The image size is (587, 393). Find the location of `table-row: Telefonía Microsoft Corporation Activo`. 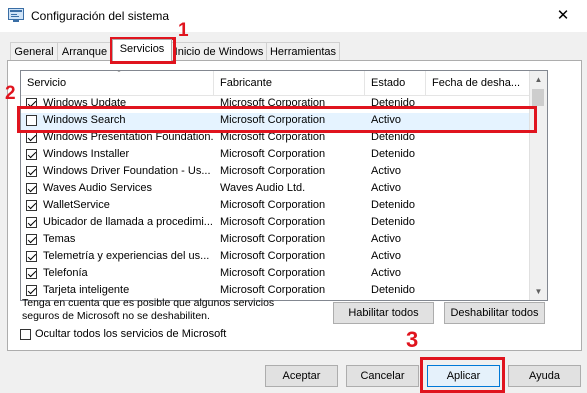

table-row: Telefonía Microsoft Corporation Activo is located at coordinates (275, 274).